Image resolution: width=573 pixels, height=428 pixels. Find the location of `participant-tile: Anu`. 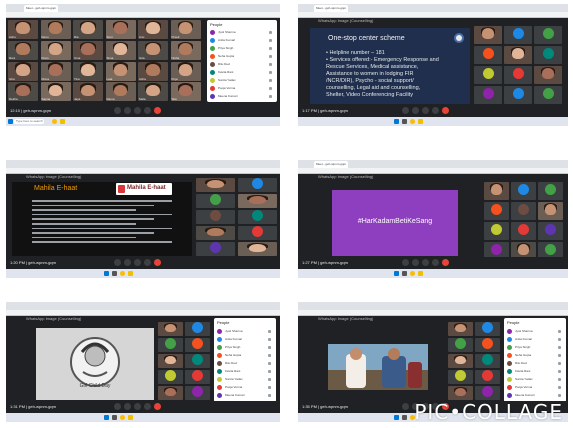

participant-tile: Anu is located at coordinates (153, 29).